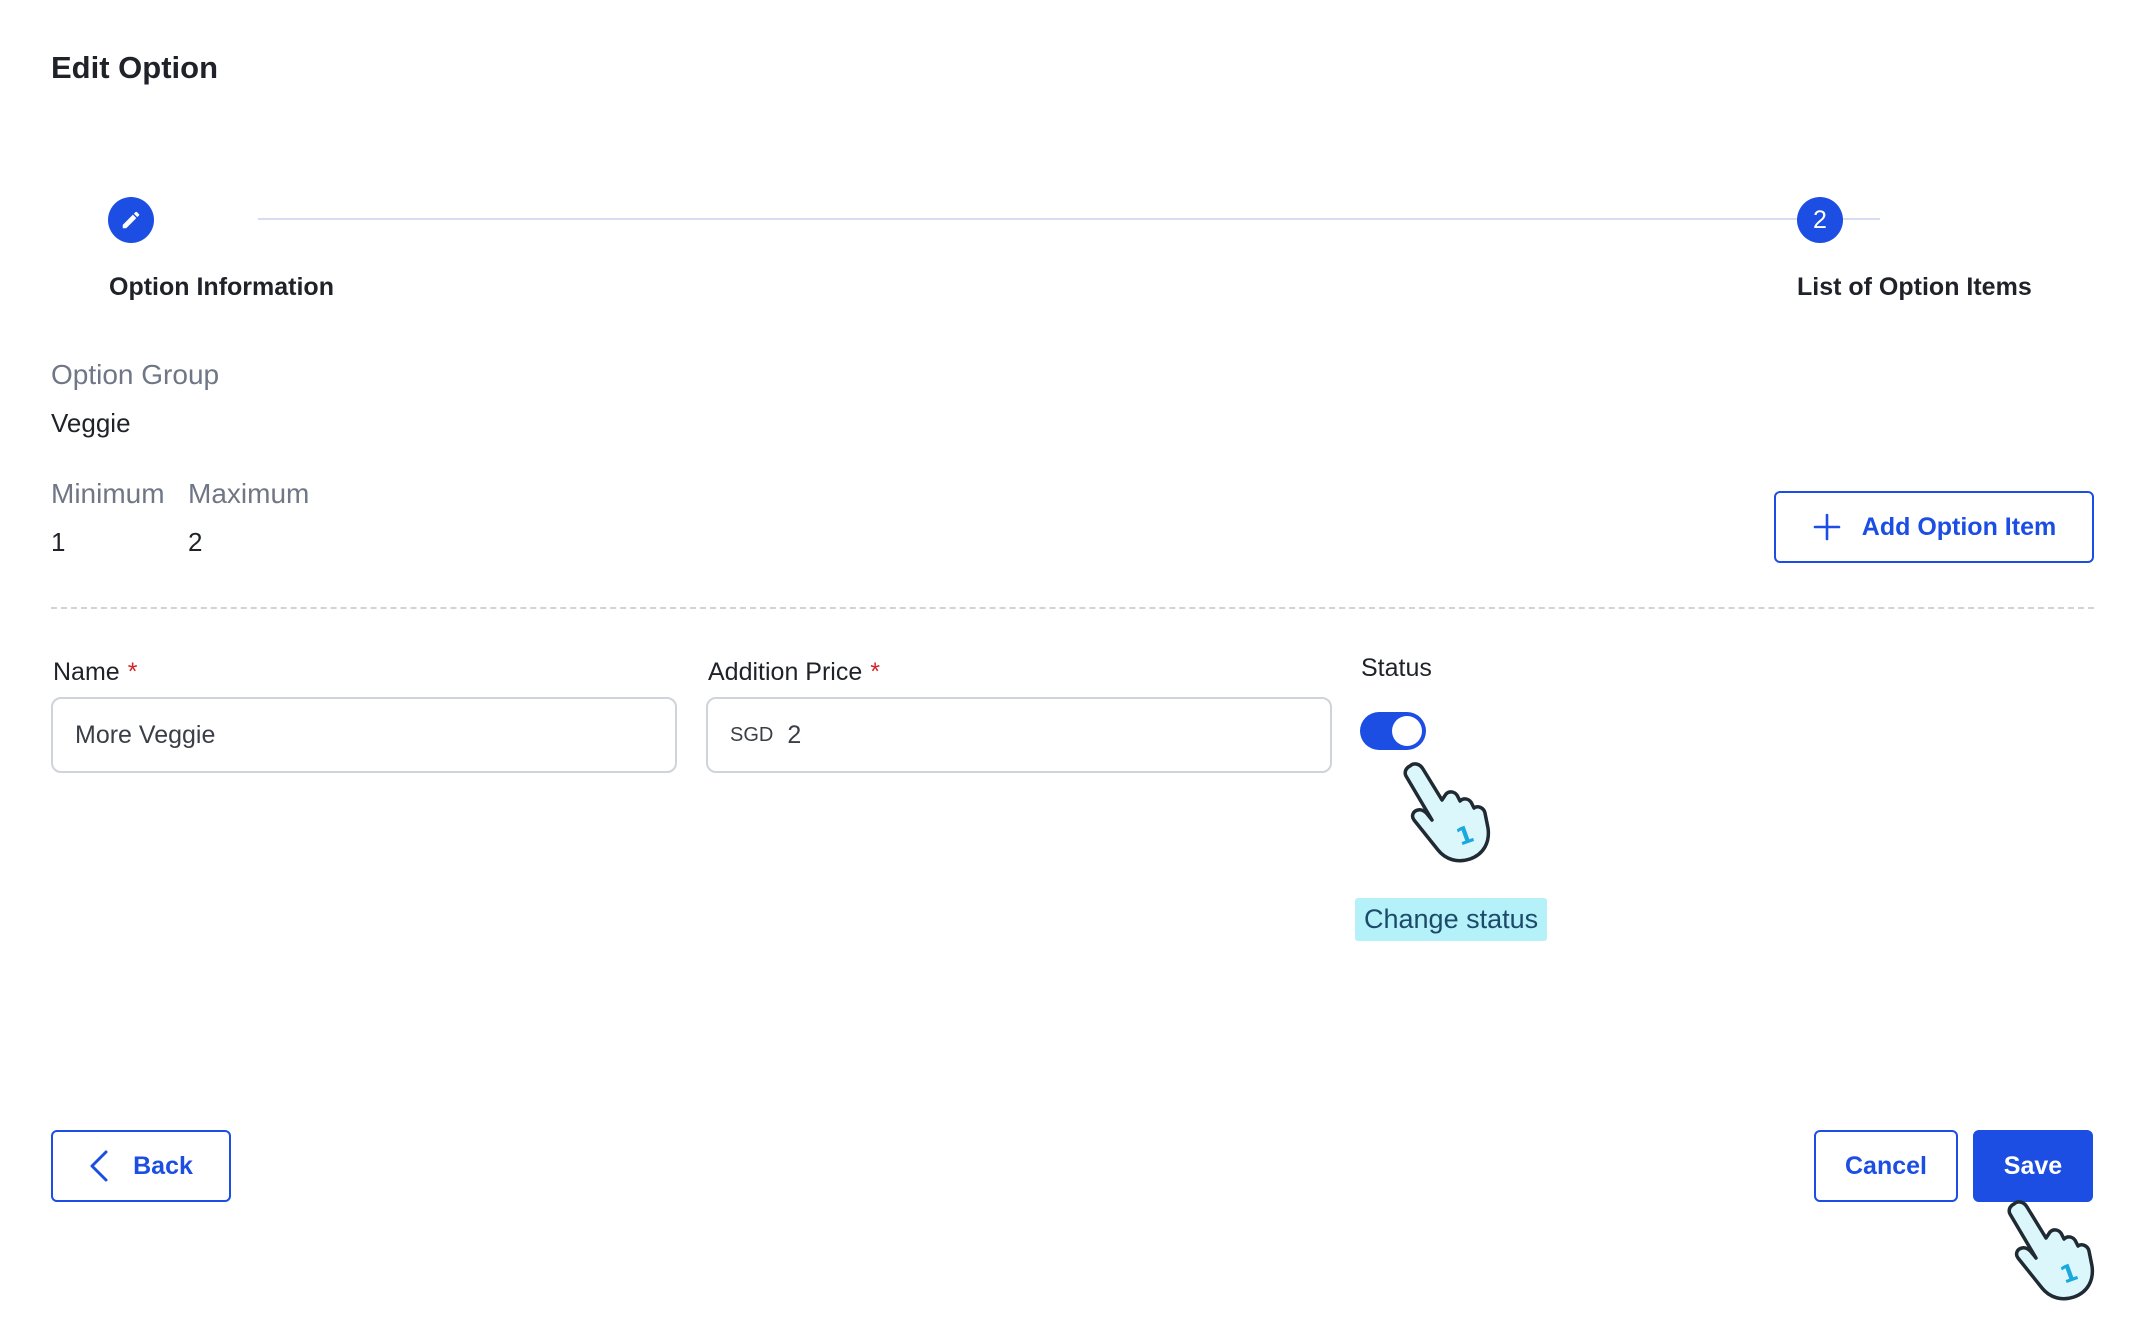  Describe the element at coordinates (794, 734) in the screenshot. I see `addition-price-value: 2` at that location.